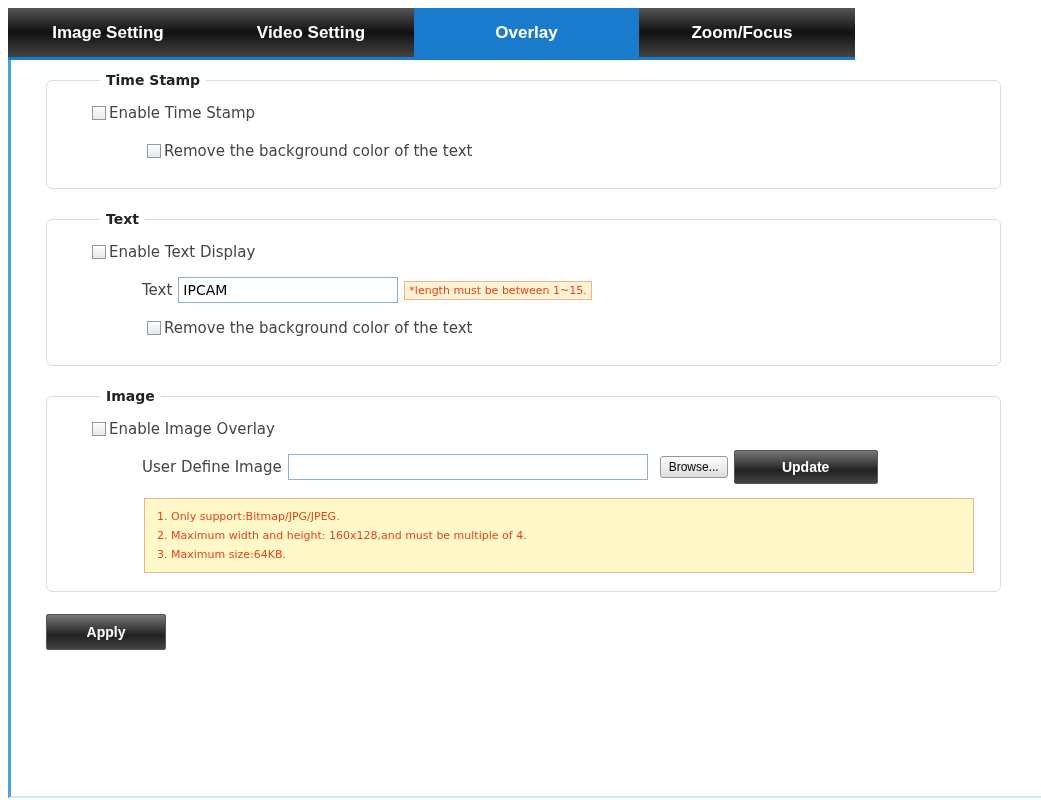 The image size is (1041, 807). What do you see at coordinates (222, 555) in the screenshot?
I see `note-line: 3. Maximum size:64KB.` at bounding box center [222, 555].